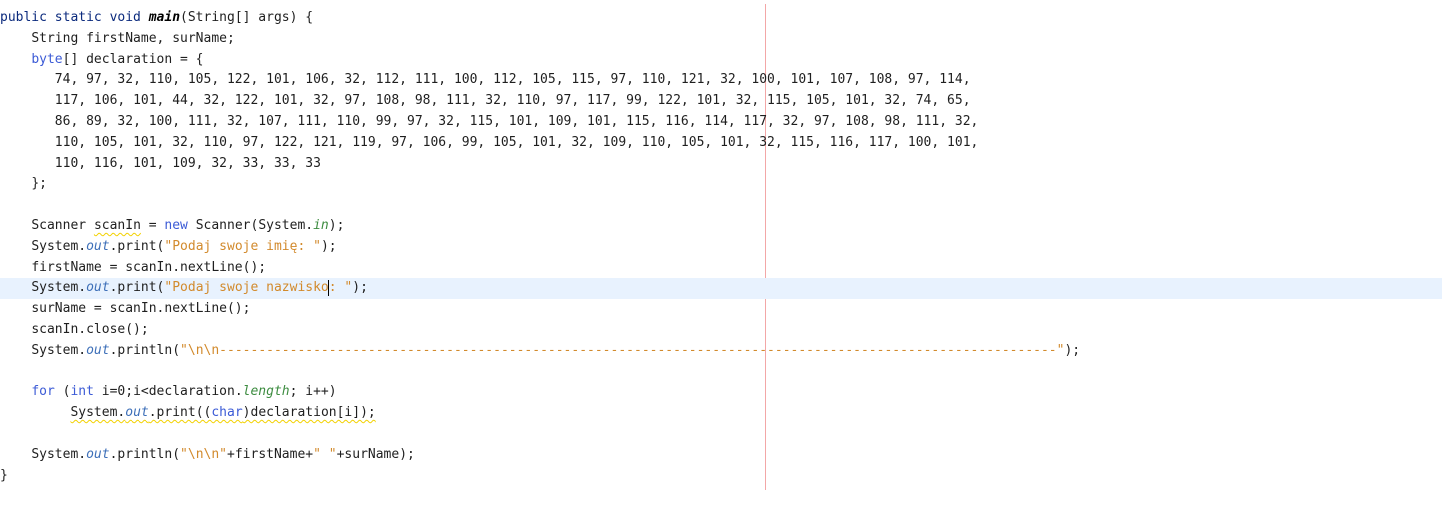 The width and height of the screenshot is (1442, 505). Describe the element at coordinates (164, 17) in the screenshot. I see `code-token: main` at that location.